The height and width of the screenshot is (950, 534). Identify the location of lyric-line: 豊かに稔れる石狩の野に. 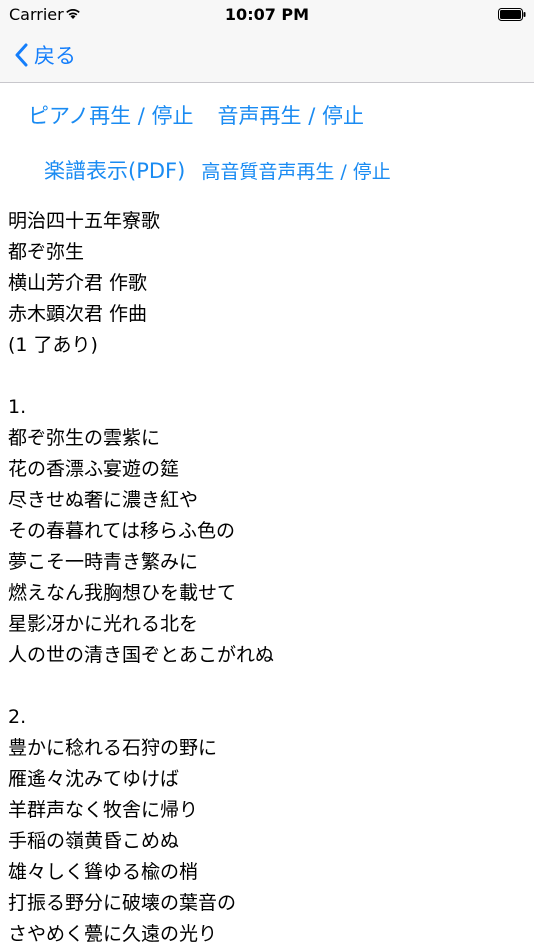
(113, 748).